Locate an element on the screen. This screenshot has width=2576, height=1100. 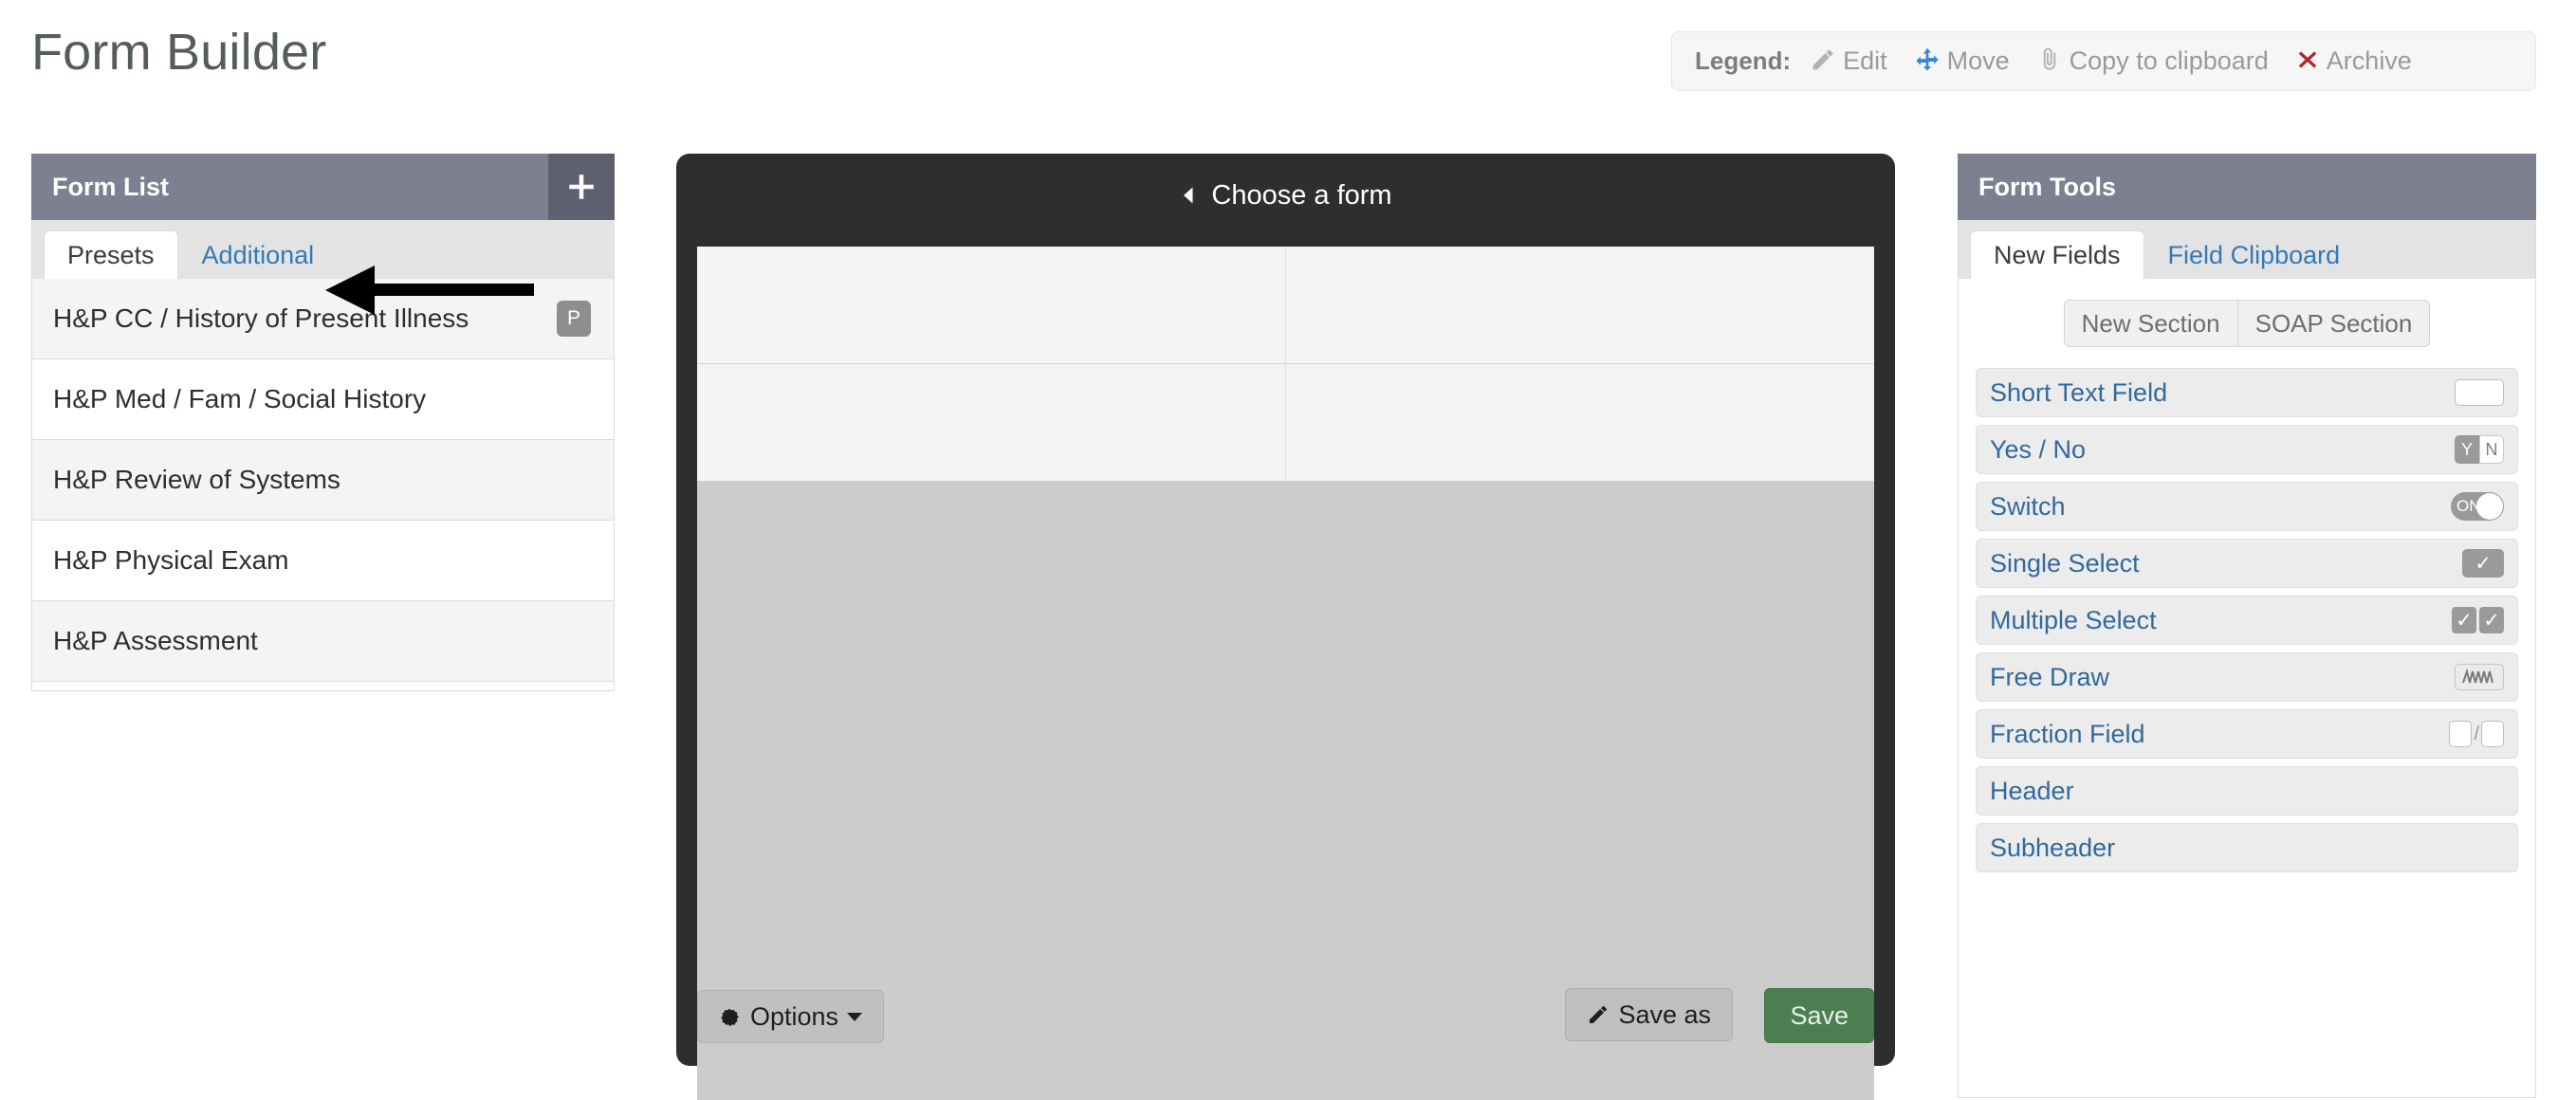
fraction-icon: / is located at coordinates (2476, 734).